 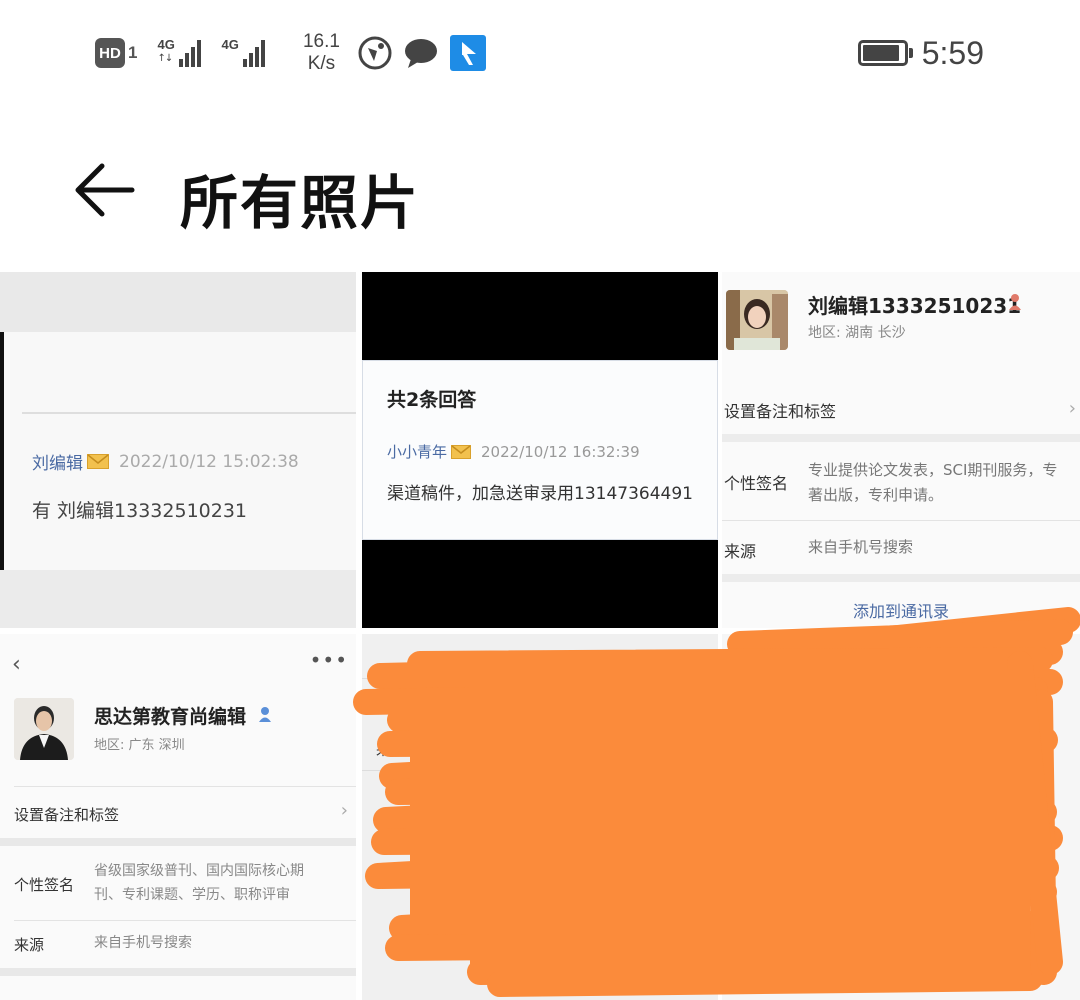 What do you see at coordinates (991, 729) in the screenshot?
I see `green-tag-fragment` at bounding box center [991, 729].